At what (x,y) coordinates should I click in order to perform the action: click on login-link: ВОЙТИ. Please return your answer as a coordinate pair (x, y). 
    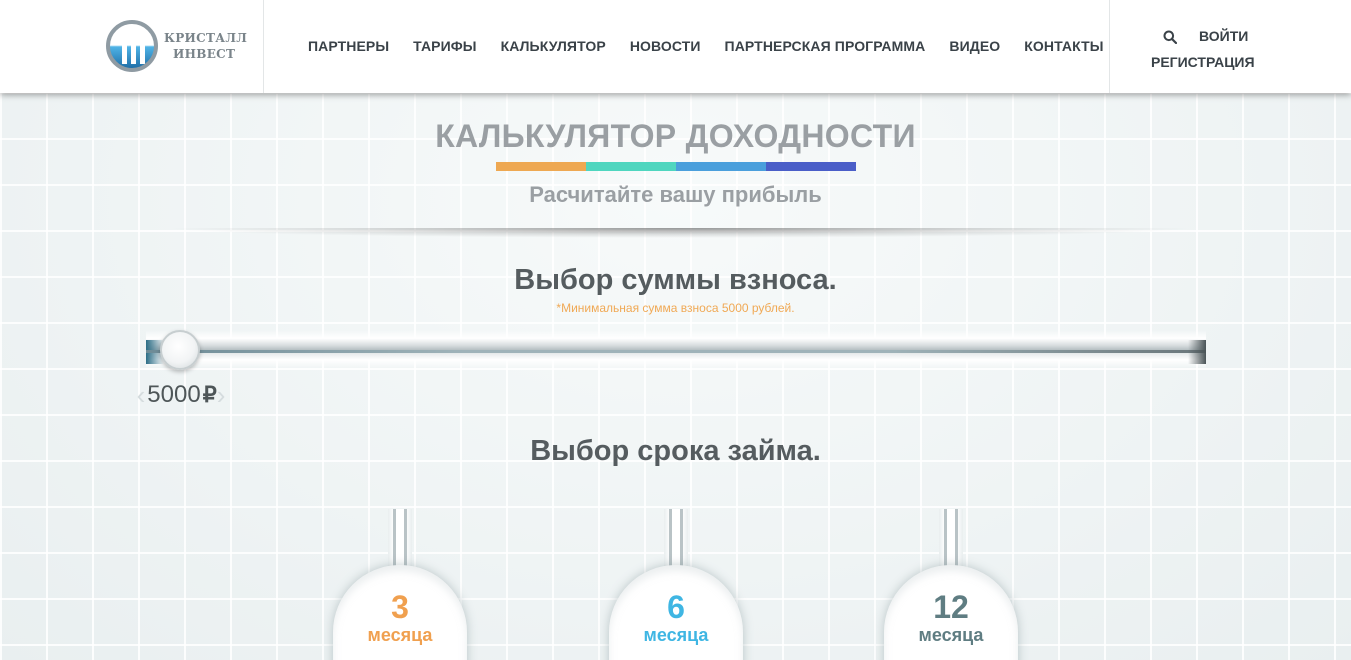
    Looking at the image, I should click on (1223, 36).